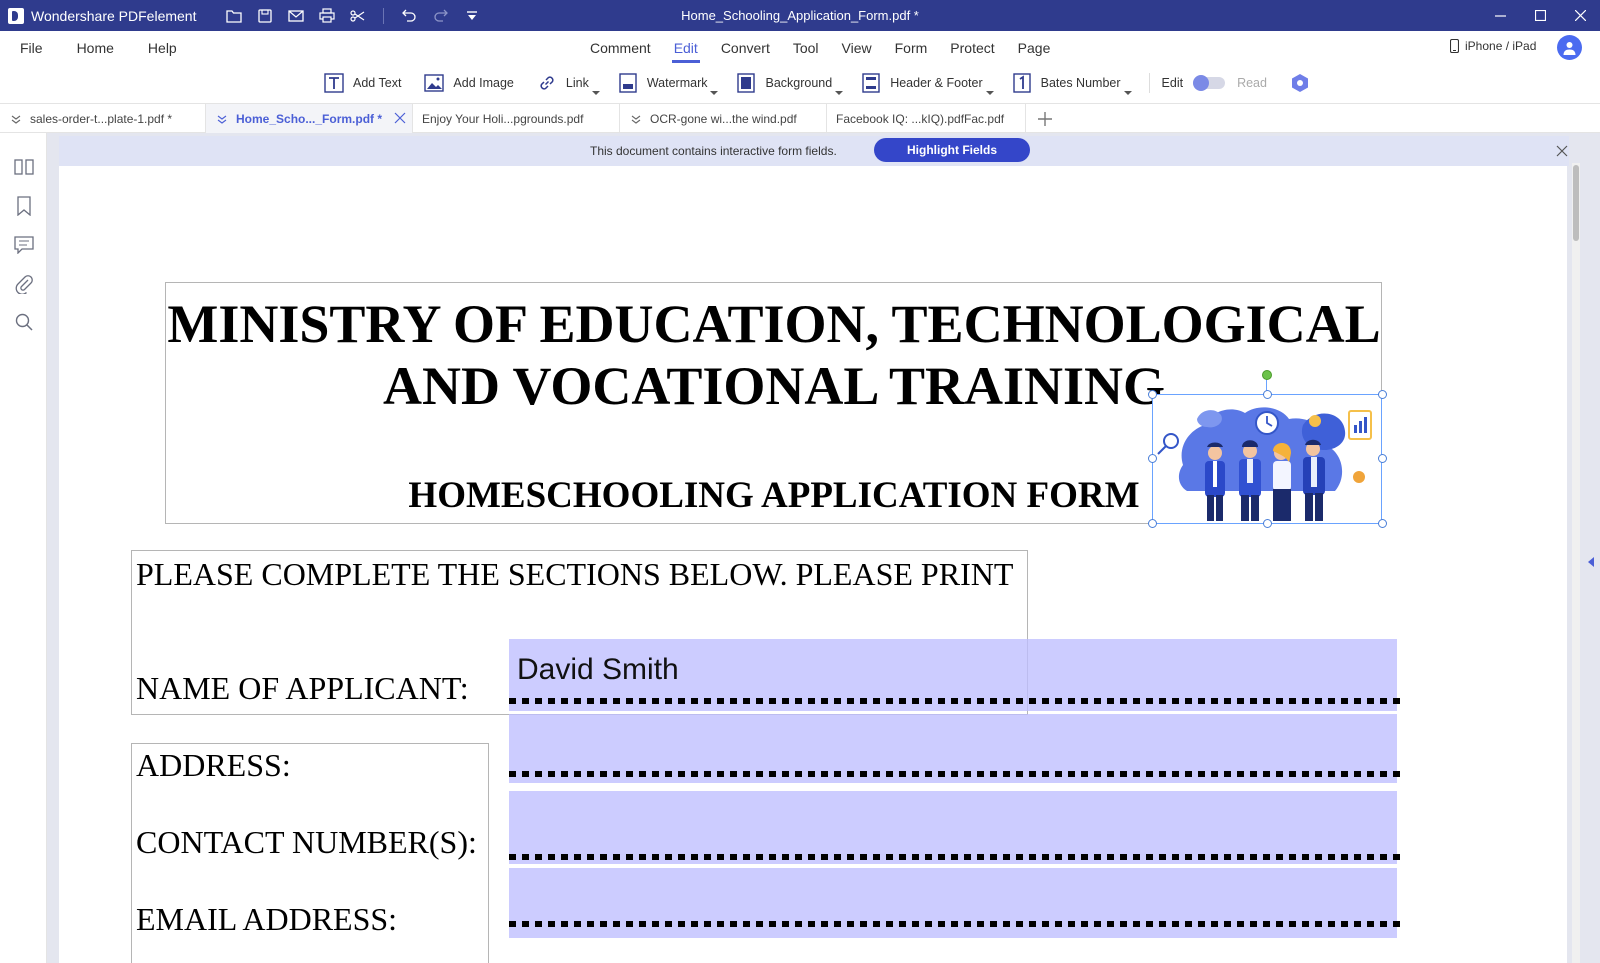 The image size is (1600, 963). I want to click on tab-form: Form, so click(911, 48).